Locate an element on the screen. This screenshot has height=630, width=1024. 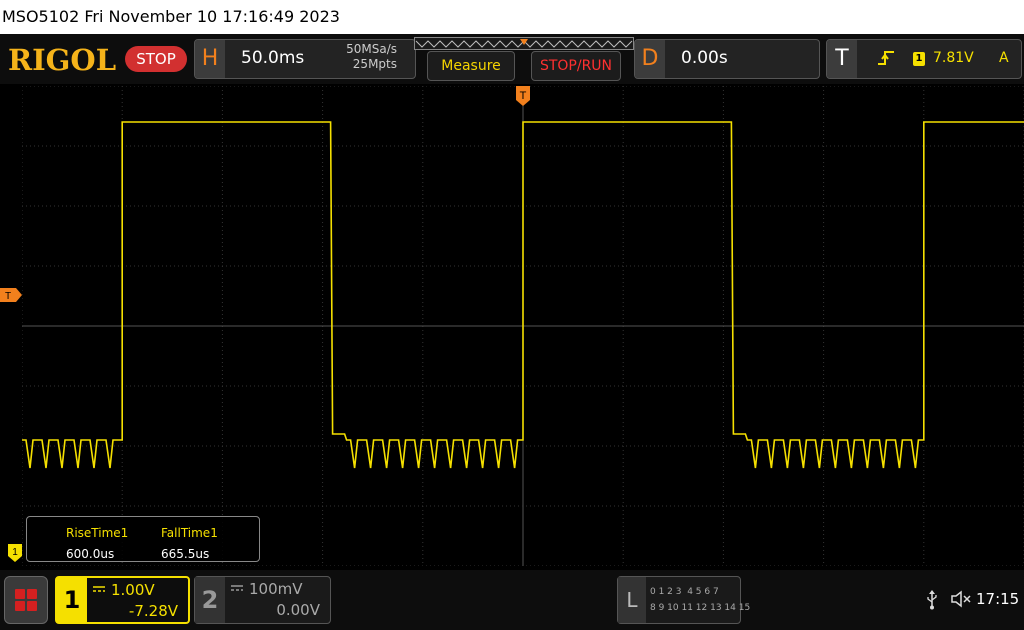
main-menu-button is located at coordinates (26, 600).